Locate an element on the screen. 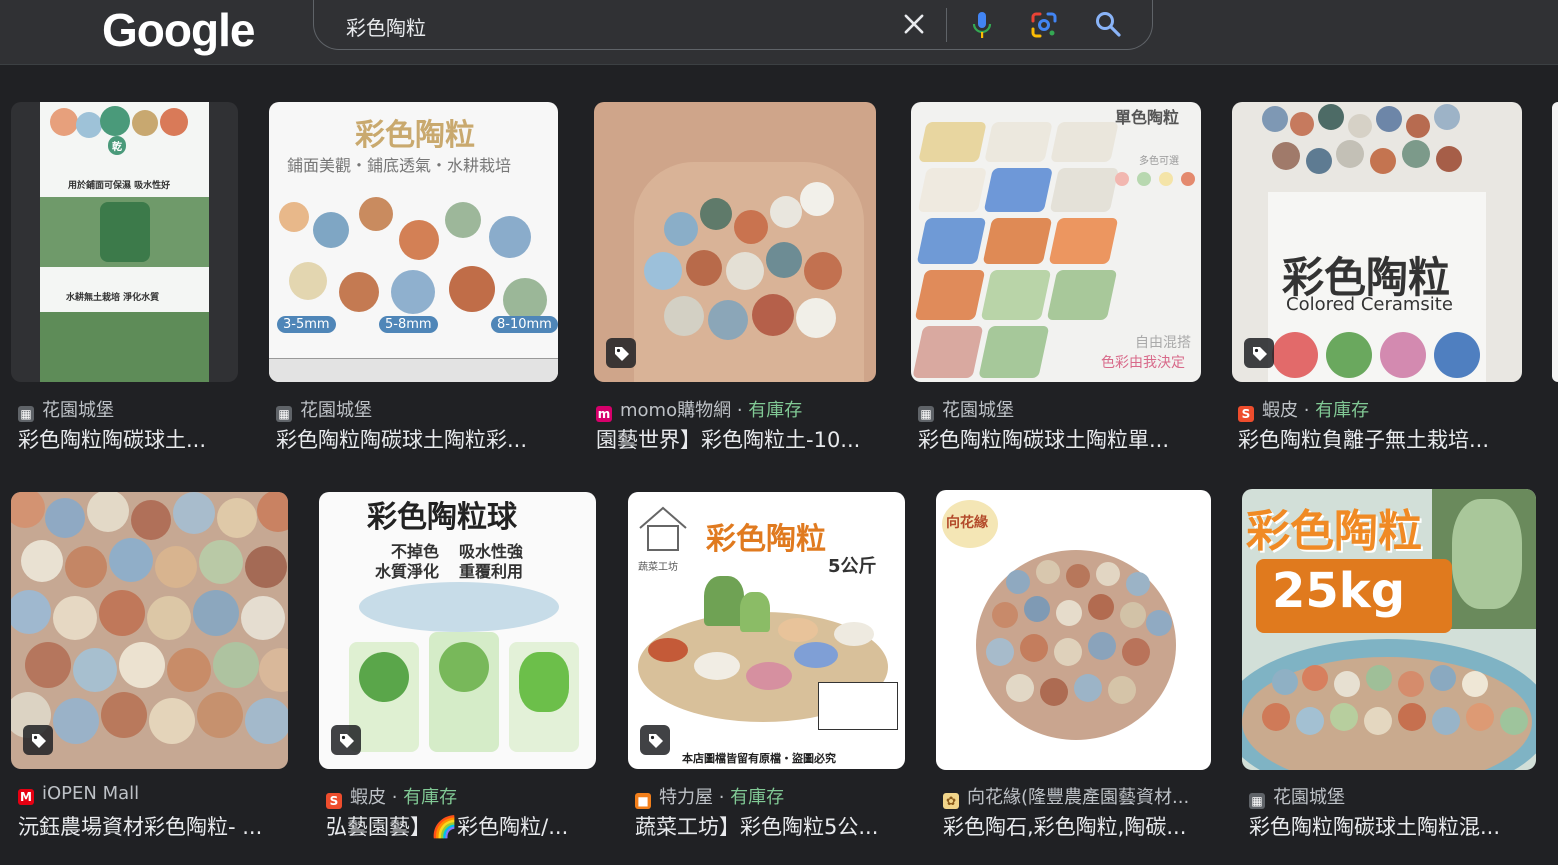 The image size is (1558, 865). label-dry: 乾 is located at coordinates (117, 145).